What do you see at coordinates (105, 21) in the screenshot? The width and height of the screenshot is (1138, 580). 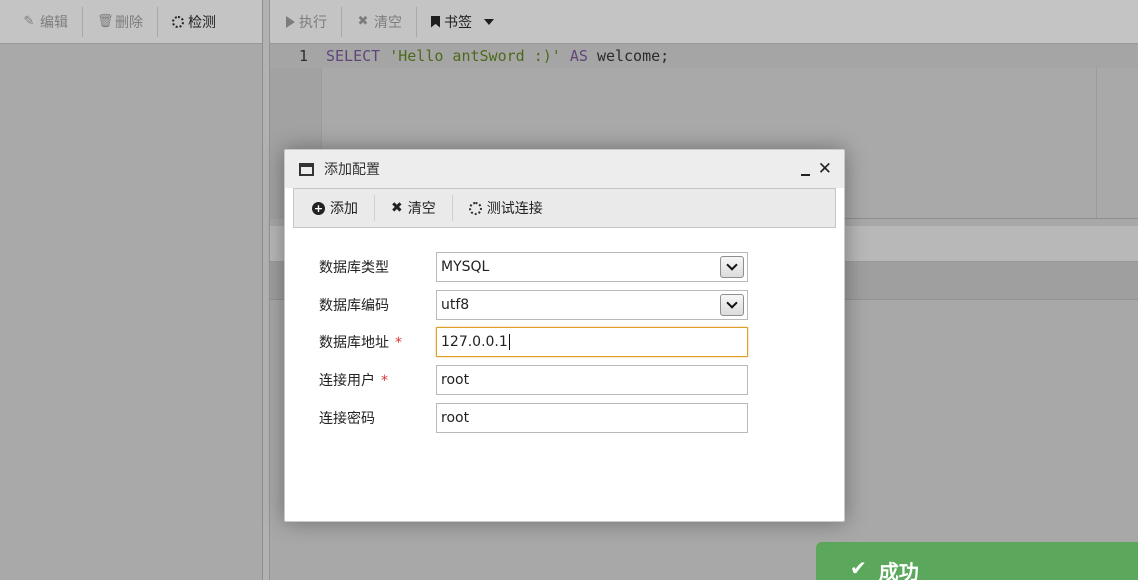 I see `trash-icon: 🗑` at bounding box center [105, 21].